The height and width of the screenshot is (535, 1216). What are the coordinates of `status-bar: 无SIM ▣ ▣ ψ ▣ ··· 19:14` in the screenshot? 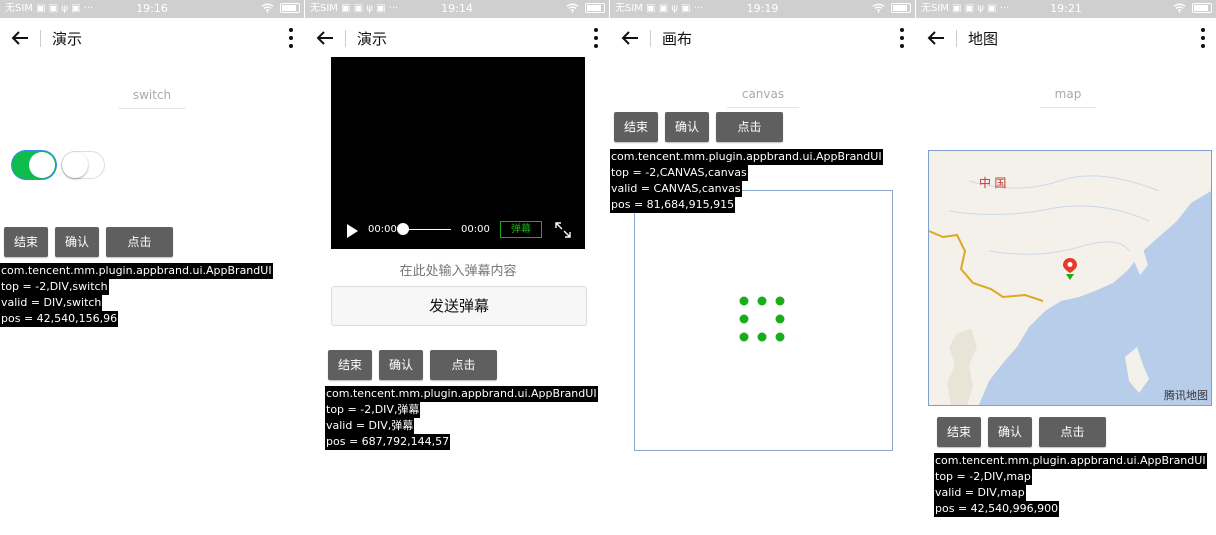 It's located at (457, 9).